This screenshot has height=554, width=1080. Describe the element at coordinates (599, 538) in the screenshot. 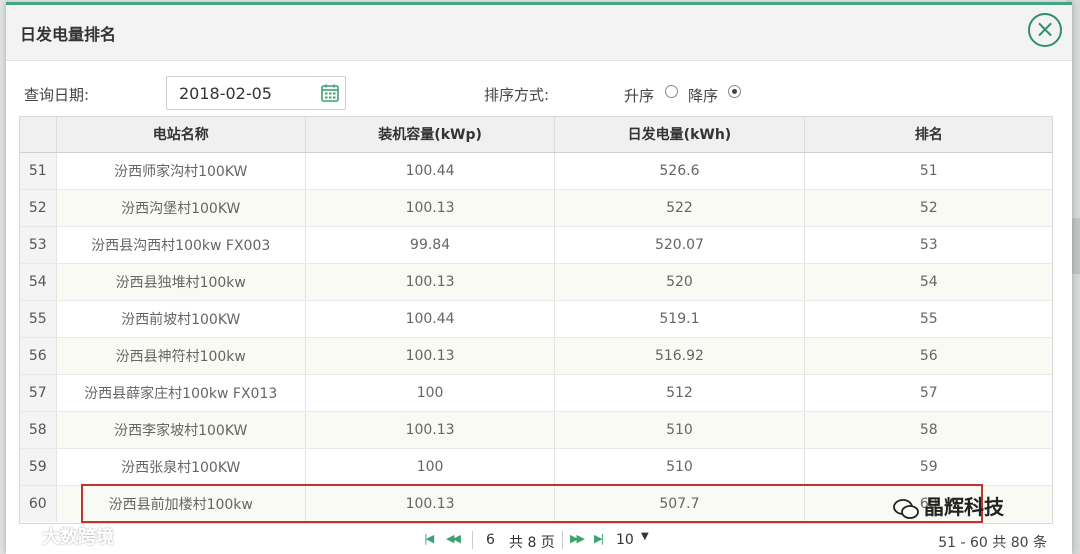

I see `last-page-icon: ▶|` at that location.